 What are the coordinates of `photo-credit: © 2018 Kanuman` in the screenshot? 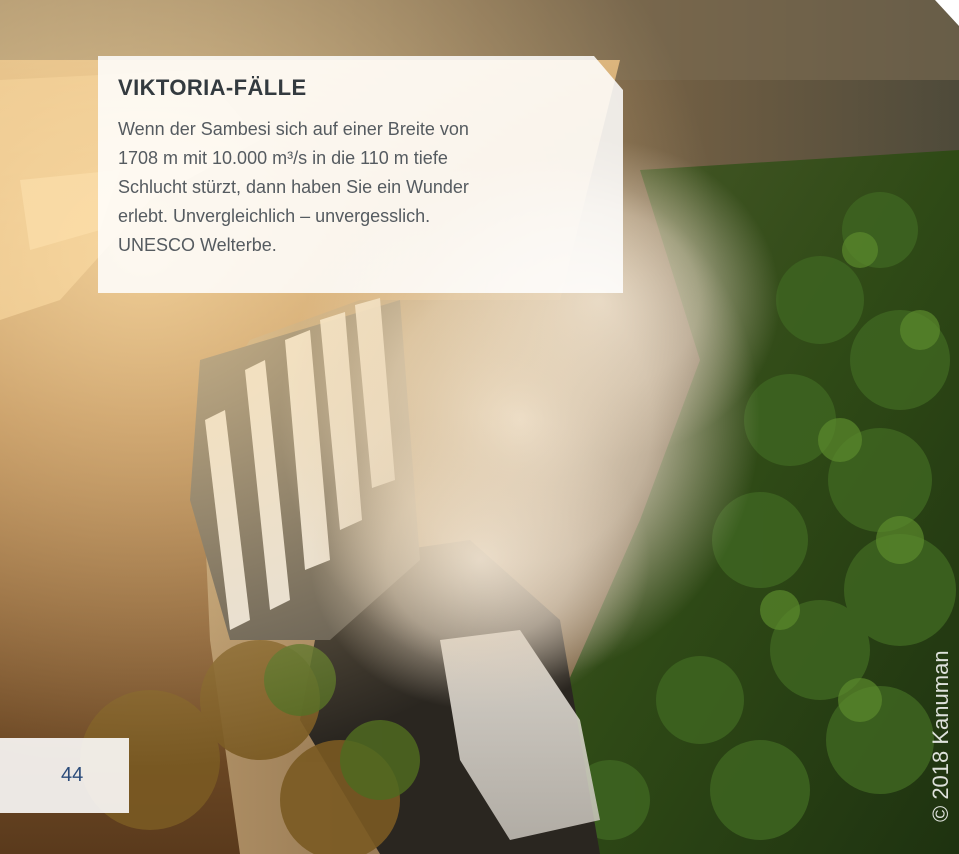 It's located at (940, 736).